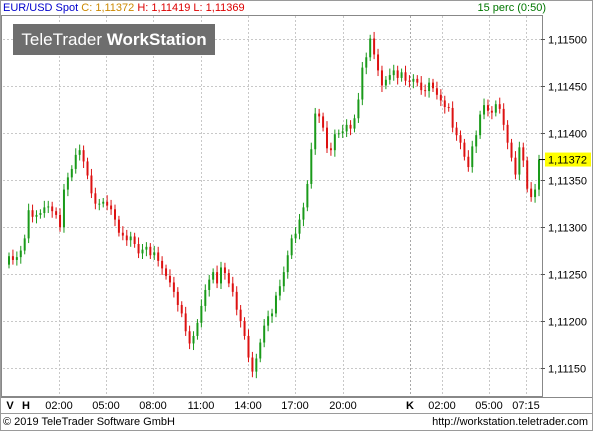 The width and height of the screenshot is (593, 431). Describe the element at coordinates (156, 39) in the screenshot. I see `logo-word-2: WorkStation` at that location.